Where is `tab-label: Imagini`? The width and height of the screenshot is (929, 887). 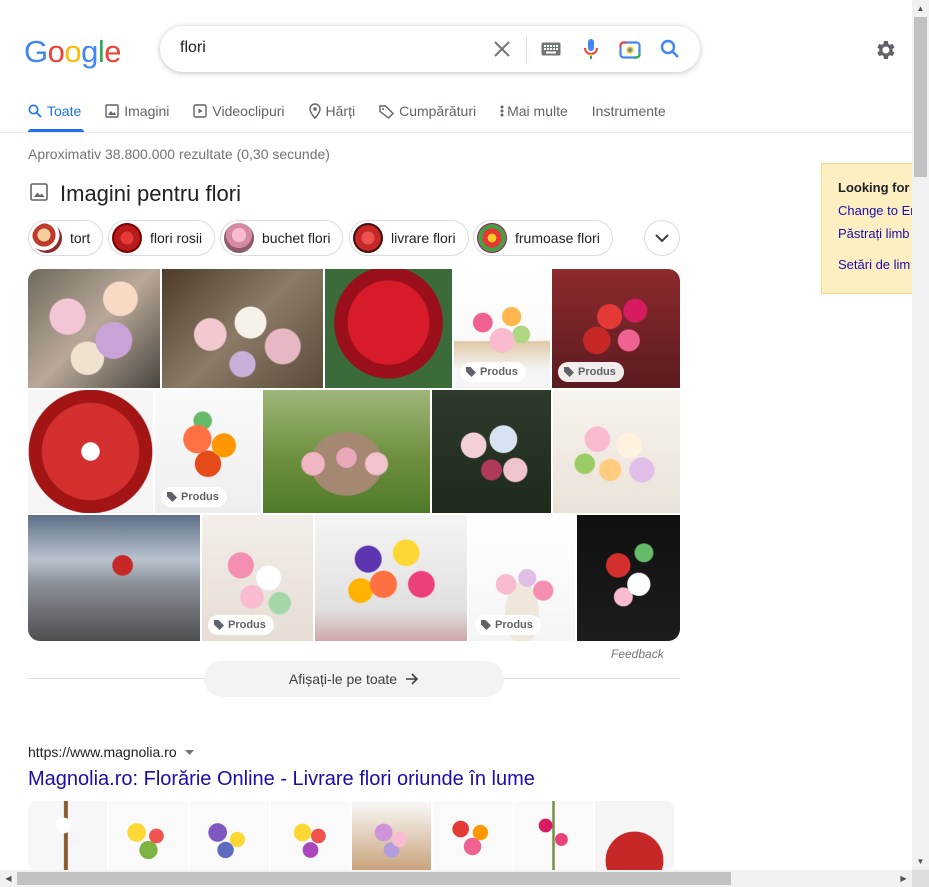 tab-label: Imagini is located at coordinates (147, 111).